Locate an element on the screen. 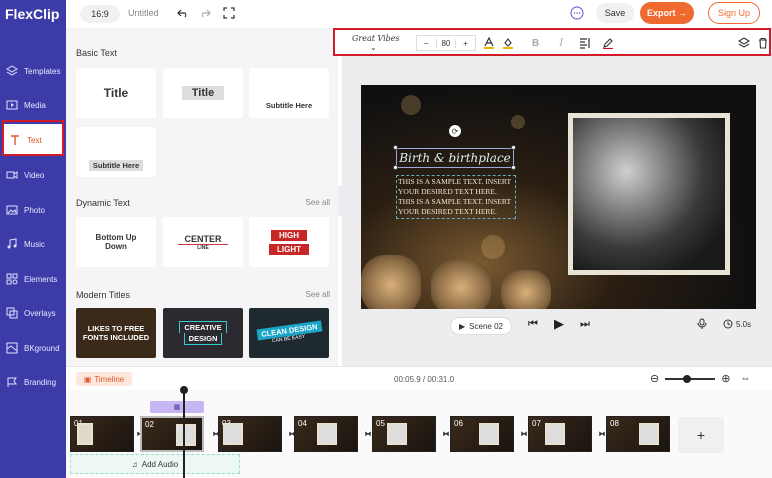 The image size is (772, 478). zoom-out-icon: ⊖ is located at coordinates (654, 378).